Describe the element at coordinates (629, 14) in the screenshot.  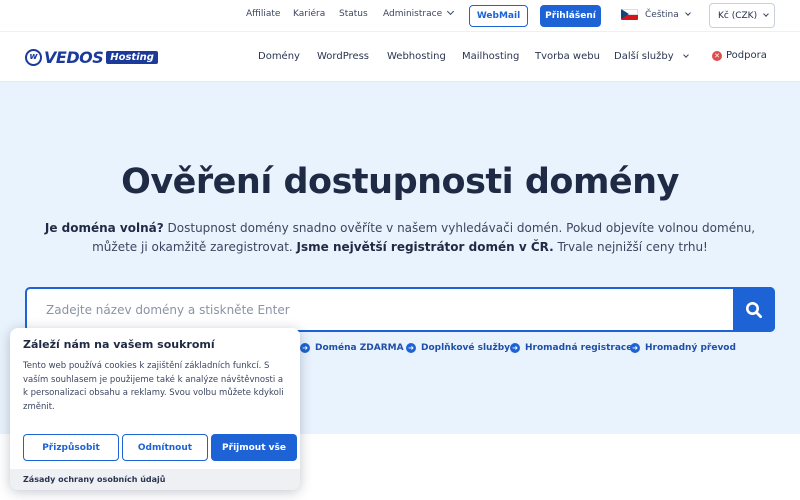
I see `czech-flag-icon` at that location.